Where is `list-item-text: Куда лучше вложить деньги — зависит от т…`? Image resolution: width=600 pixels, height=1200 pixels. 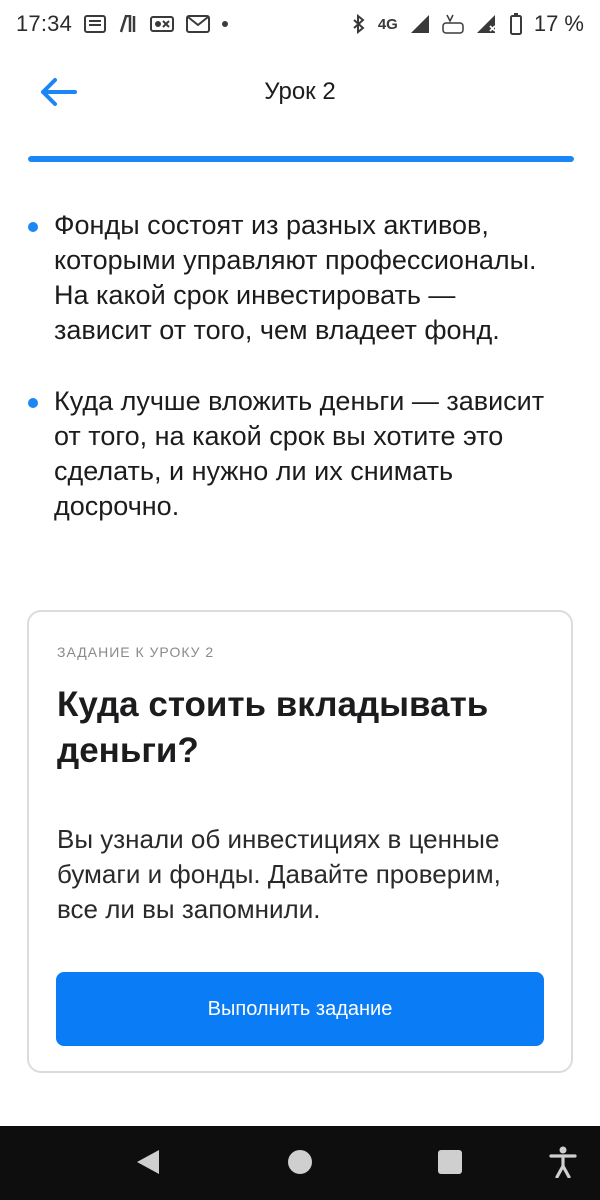
list-item-text: Куда лучше вложить деньги — зависит от т… is located at coordinates (299, 453).